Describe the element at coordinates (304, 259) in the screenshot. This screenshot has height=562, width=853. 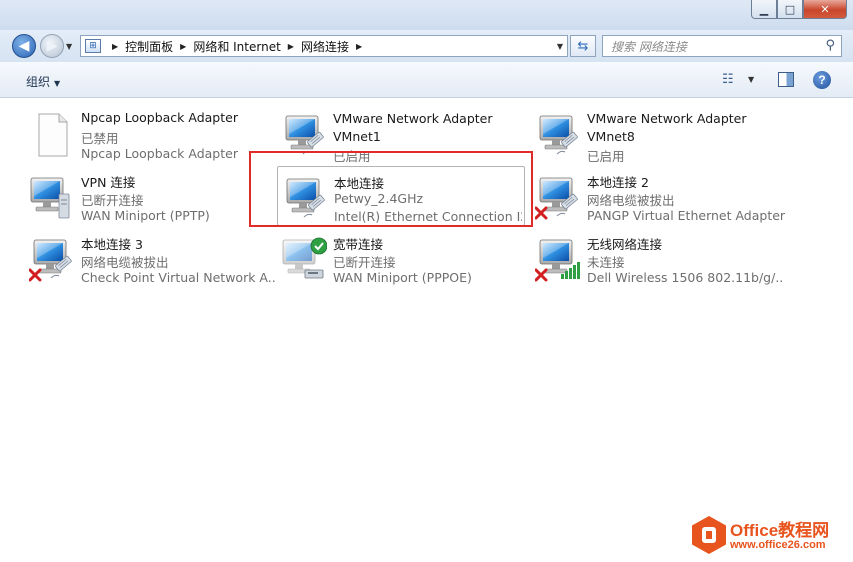
I see `broadband-adapter-icon` at that location.